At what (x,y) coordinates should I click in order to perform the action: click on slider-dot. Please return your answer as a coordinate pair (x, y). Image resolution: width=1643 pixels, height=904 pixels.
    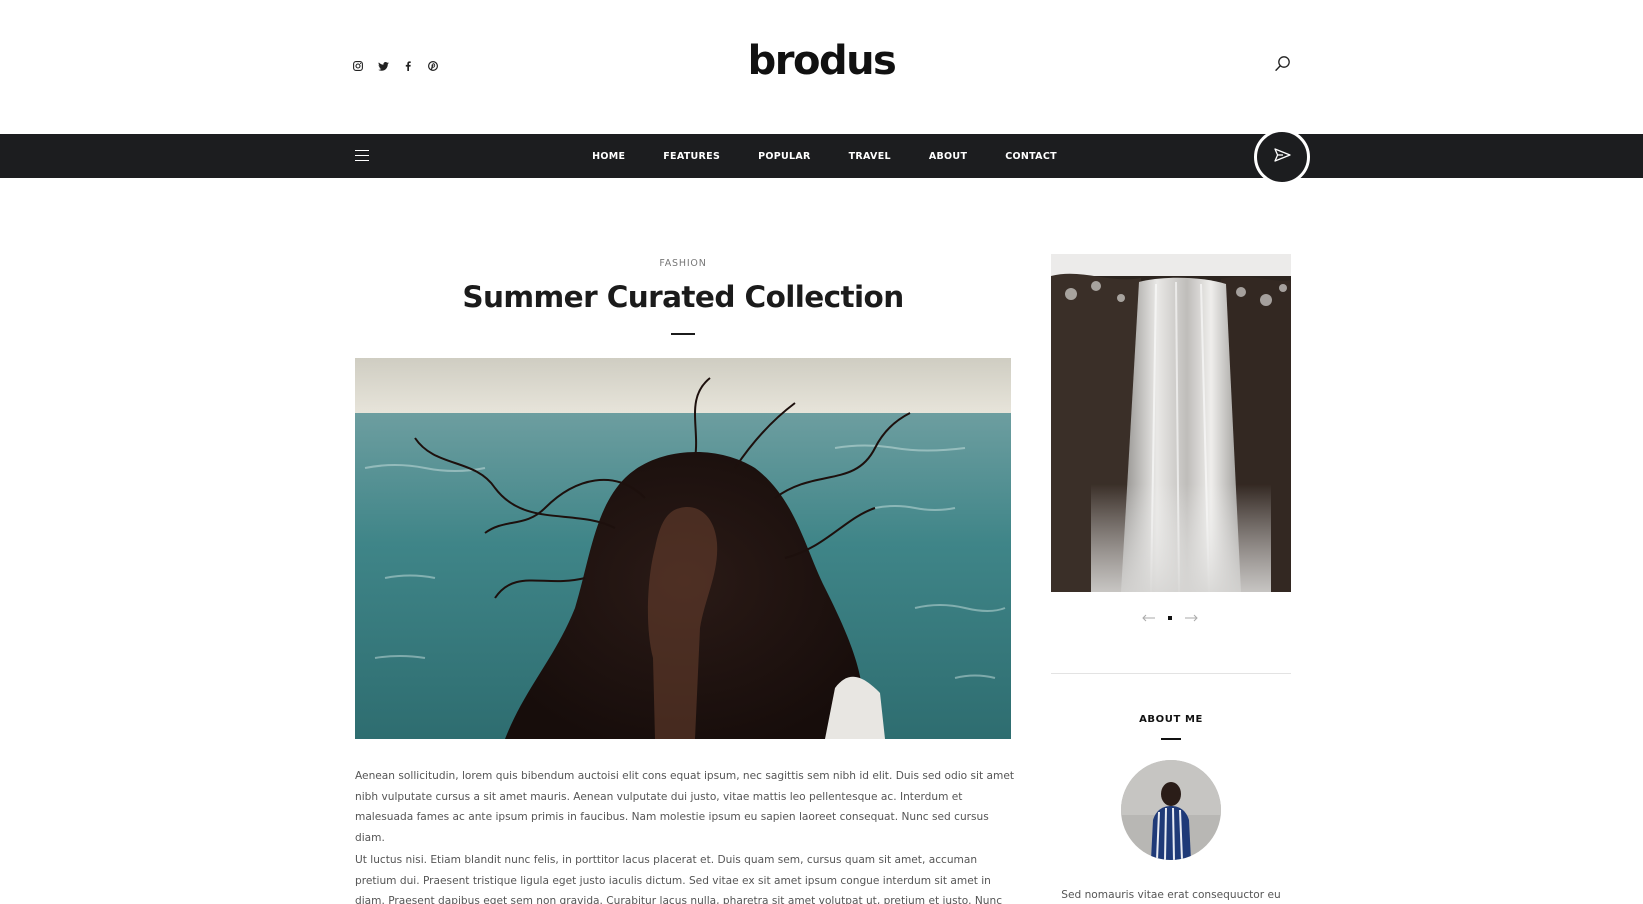
    Looking at the image, I should click on (1170, 618).